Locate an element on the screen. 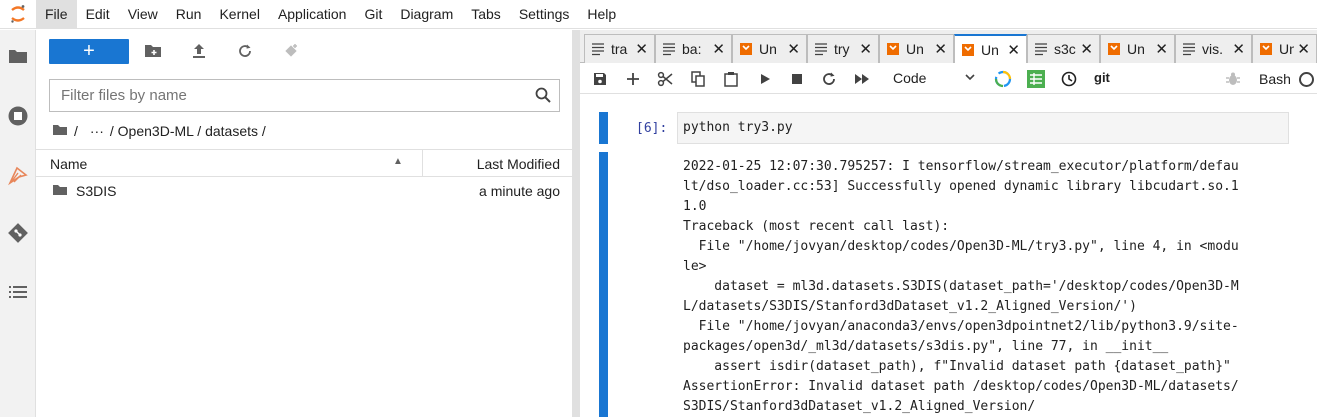  file-filter is located at coordinates (304, 95).